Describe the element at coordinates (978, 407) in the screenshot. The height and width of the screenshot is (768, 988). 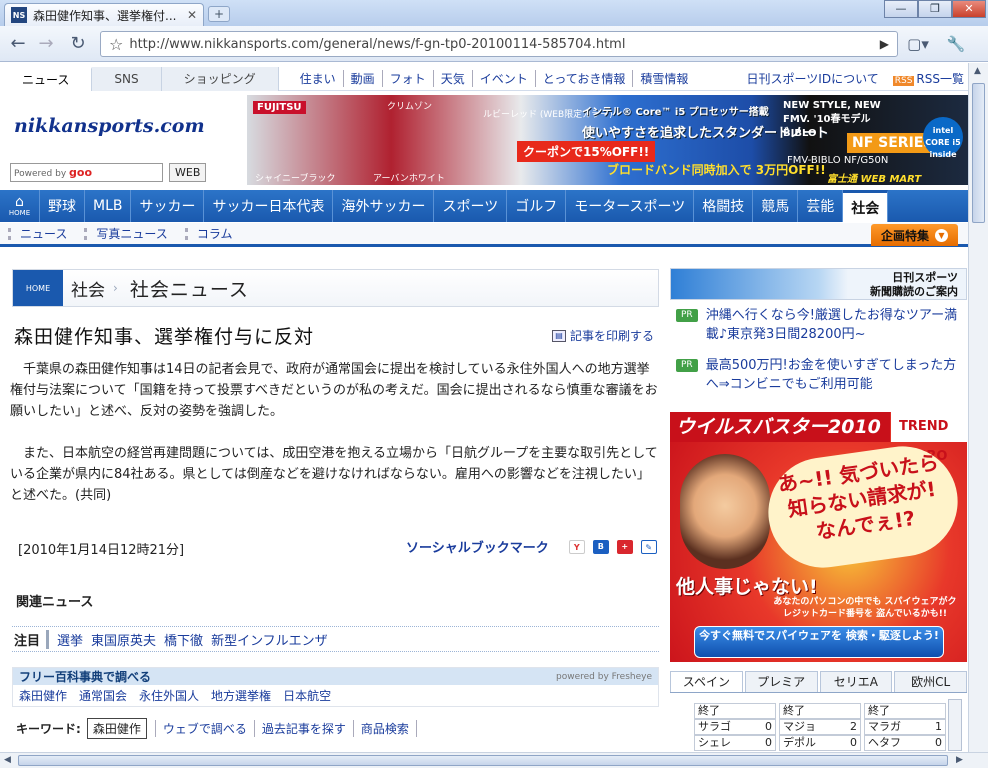
I see `vertical-scrollbar: ▲` at that location.